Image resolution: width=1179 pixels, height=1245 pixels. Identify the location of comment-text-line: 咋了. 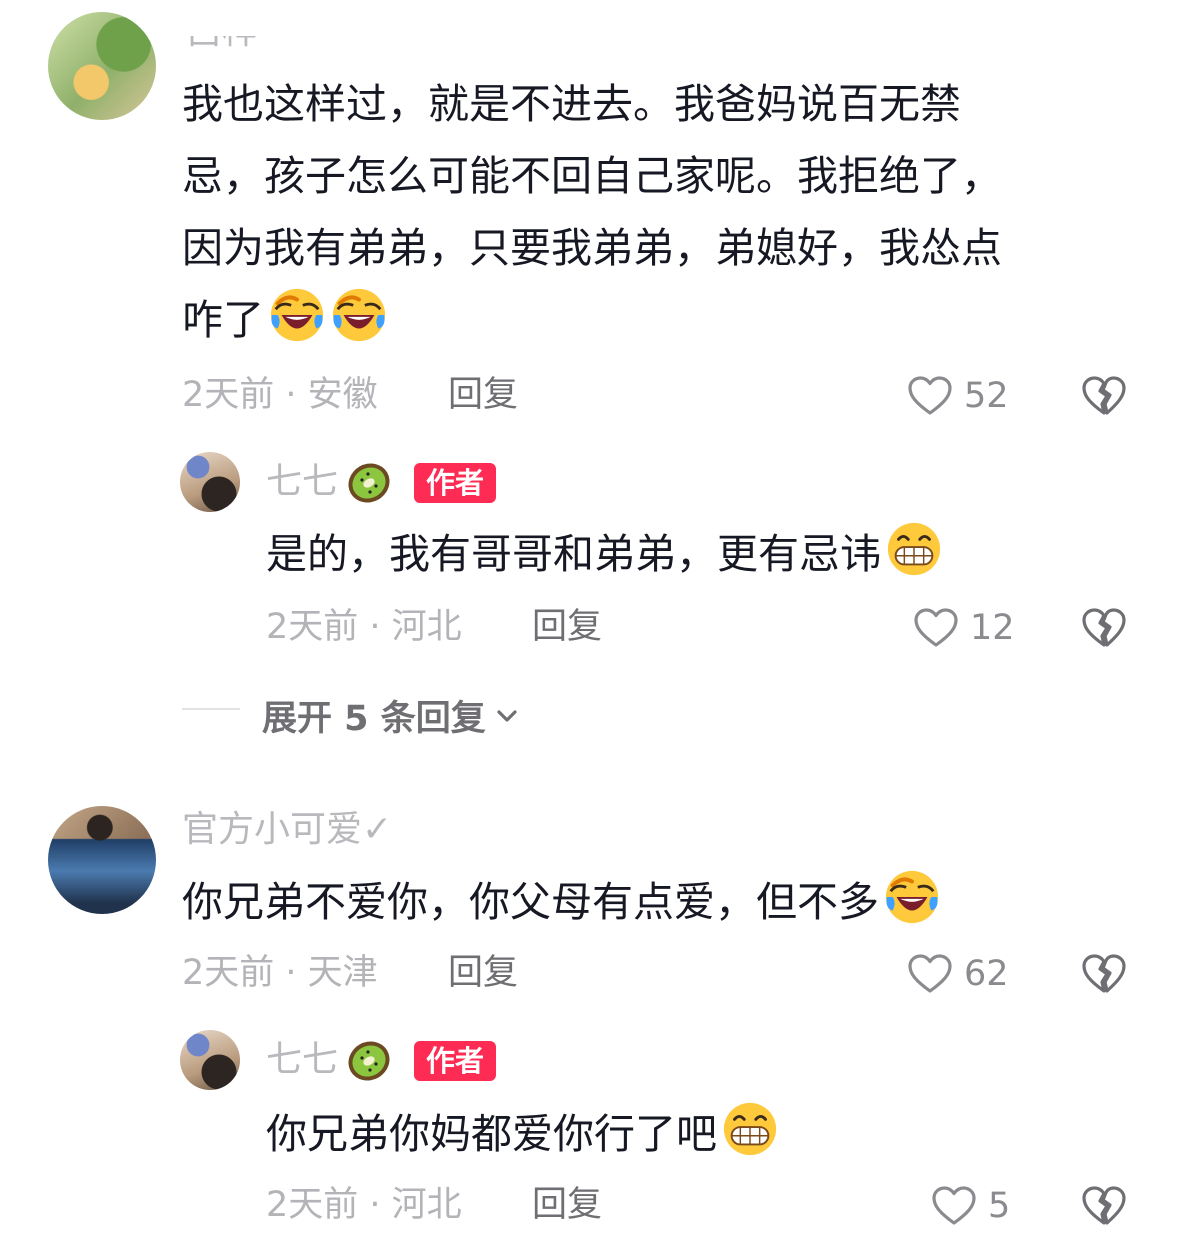
(285, 320).